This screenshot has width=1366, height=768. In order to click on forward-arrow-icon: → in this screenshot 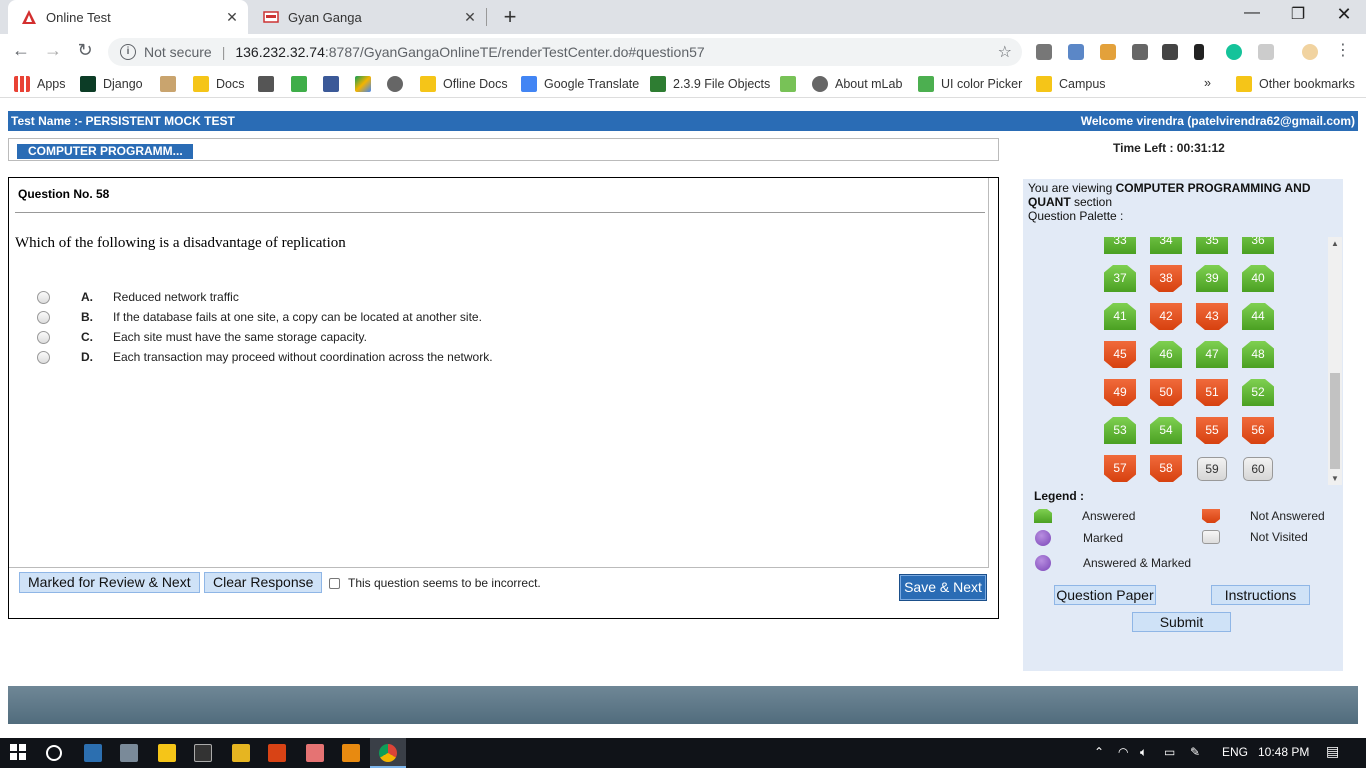, I will do `click(53, 50)`.